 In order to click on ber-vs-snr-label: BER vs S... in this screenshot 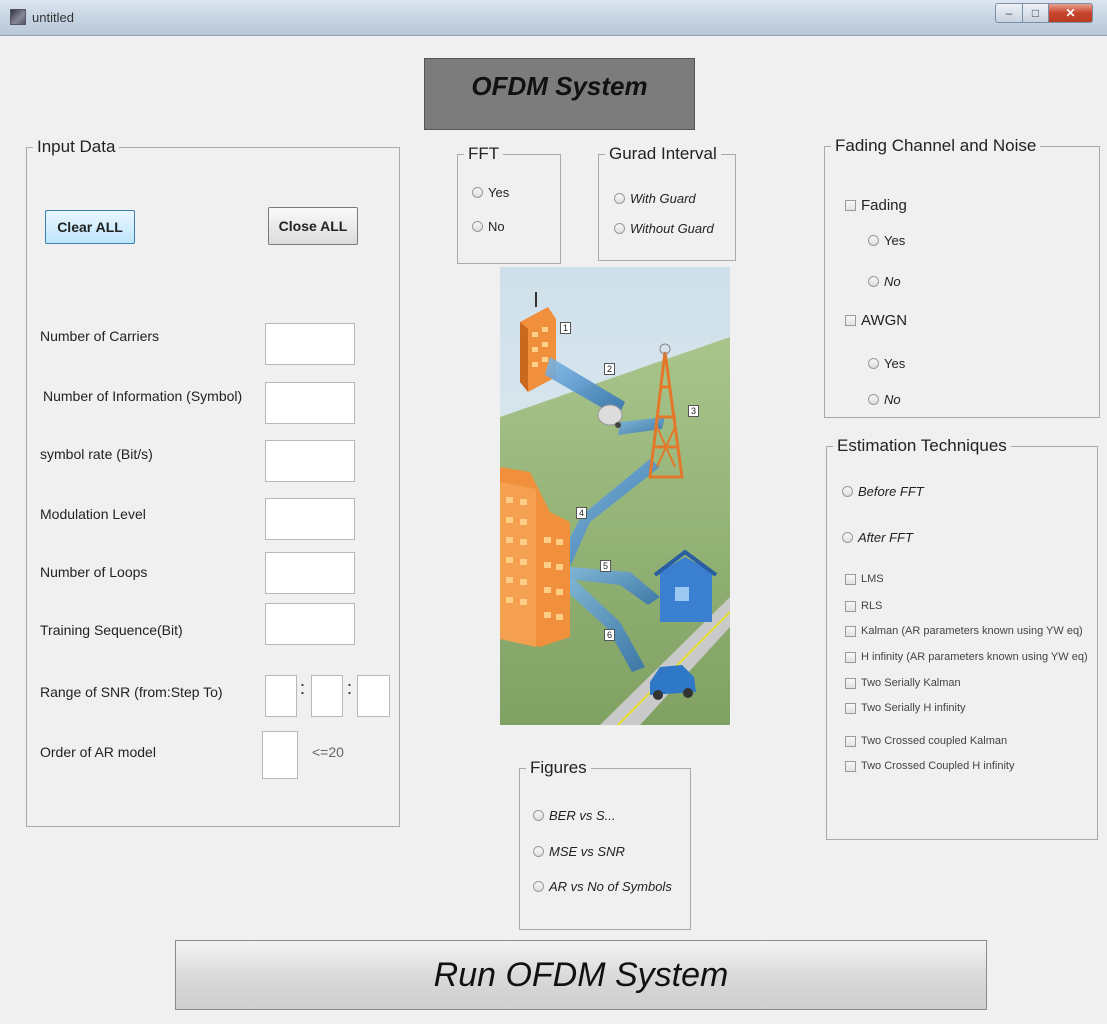, I will do `click(582, 815)`.